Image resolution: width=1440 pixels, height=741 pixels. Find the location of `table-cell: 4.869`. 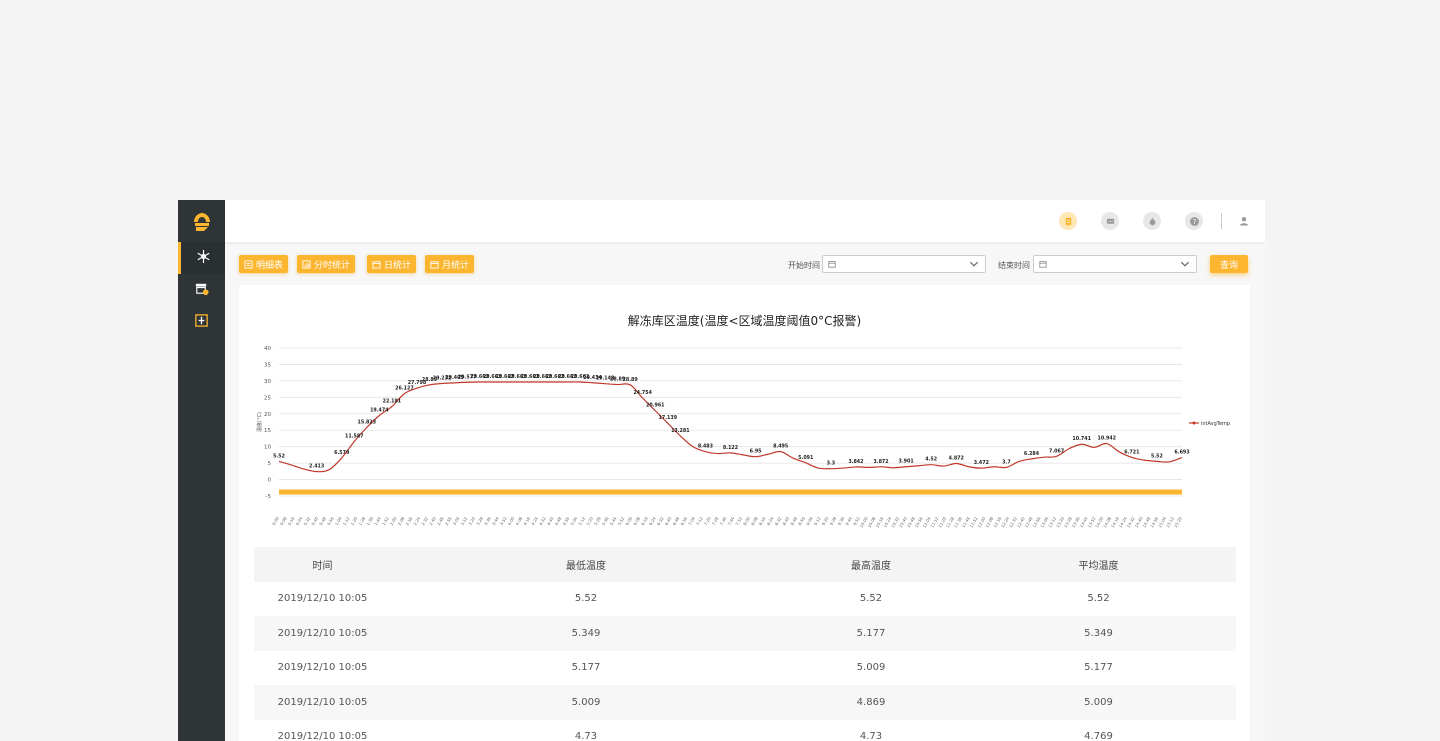

table-cell: 4.869 is located at coordinates (871, 702).